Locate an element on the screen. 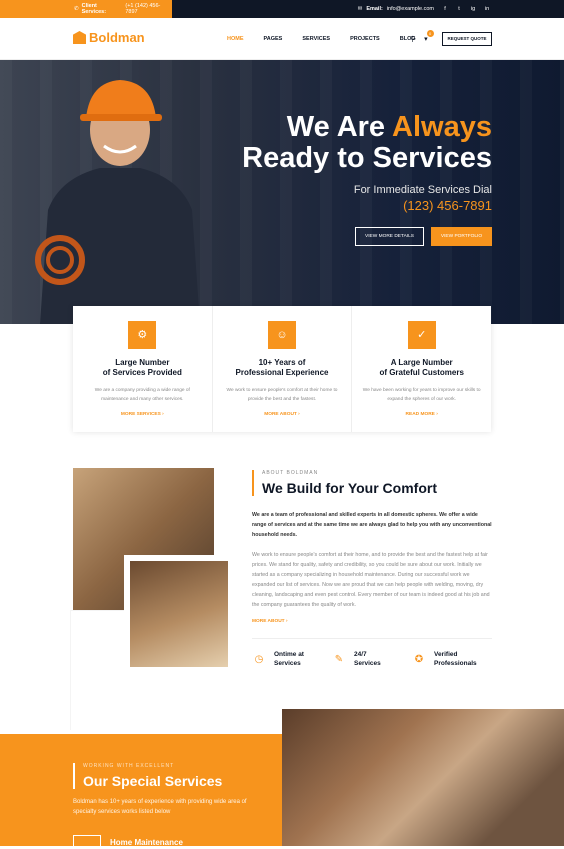  more-about-link: MORE ABOUT › is located at coordinates (282, 414).